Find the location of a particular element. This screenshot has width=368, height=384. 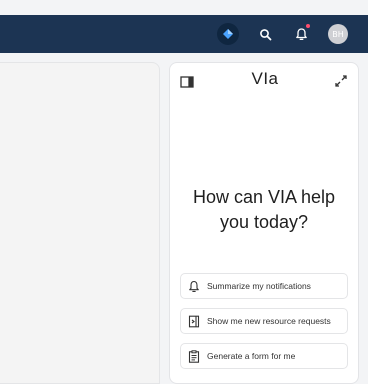

via-logo: VIa is located at coordinates (265, 78).